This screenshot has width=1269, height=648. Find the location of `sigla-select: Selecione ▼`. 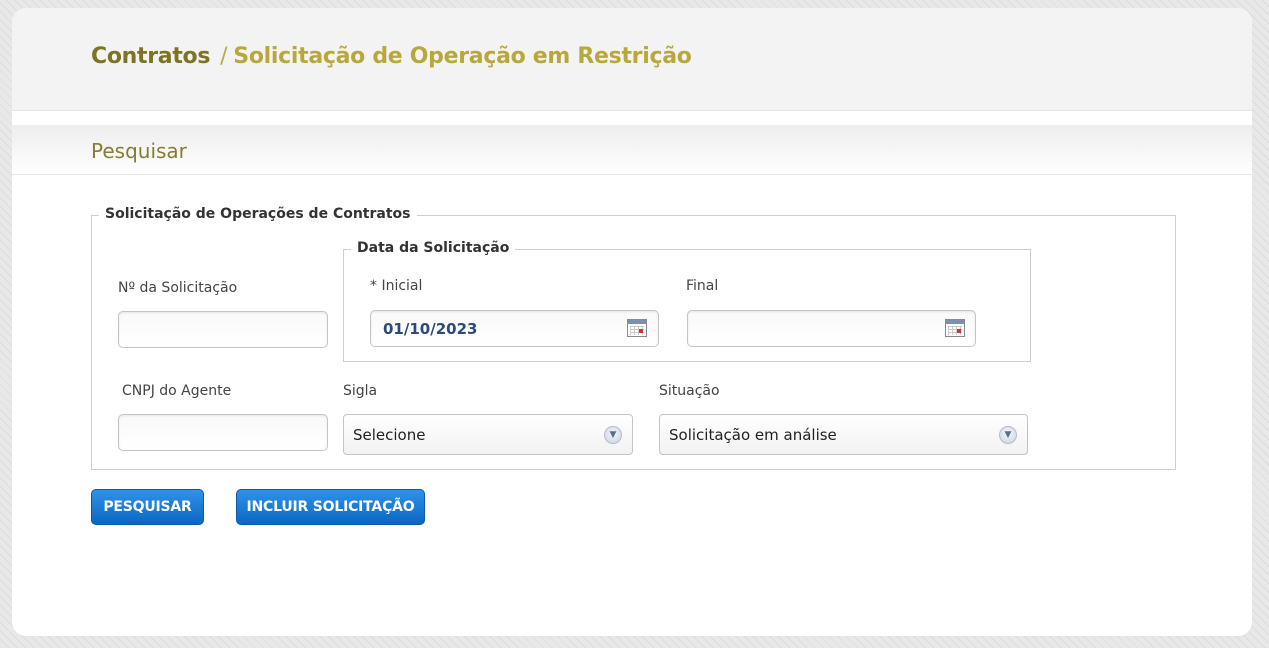

sigla-select: Selecione ▼ is located at coordinates (488, 434).